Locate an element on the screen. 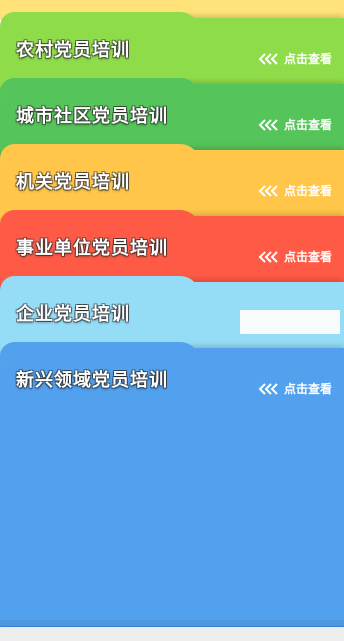 The width and height of the screenshot is (344, 641). card-title: 新兴领域党员培训 is located at coordinates (92, 380).